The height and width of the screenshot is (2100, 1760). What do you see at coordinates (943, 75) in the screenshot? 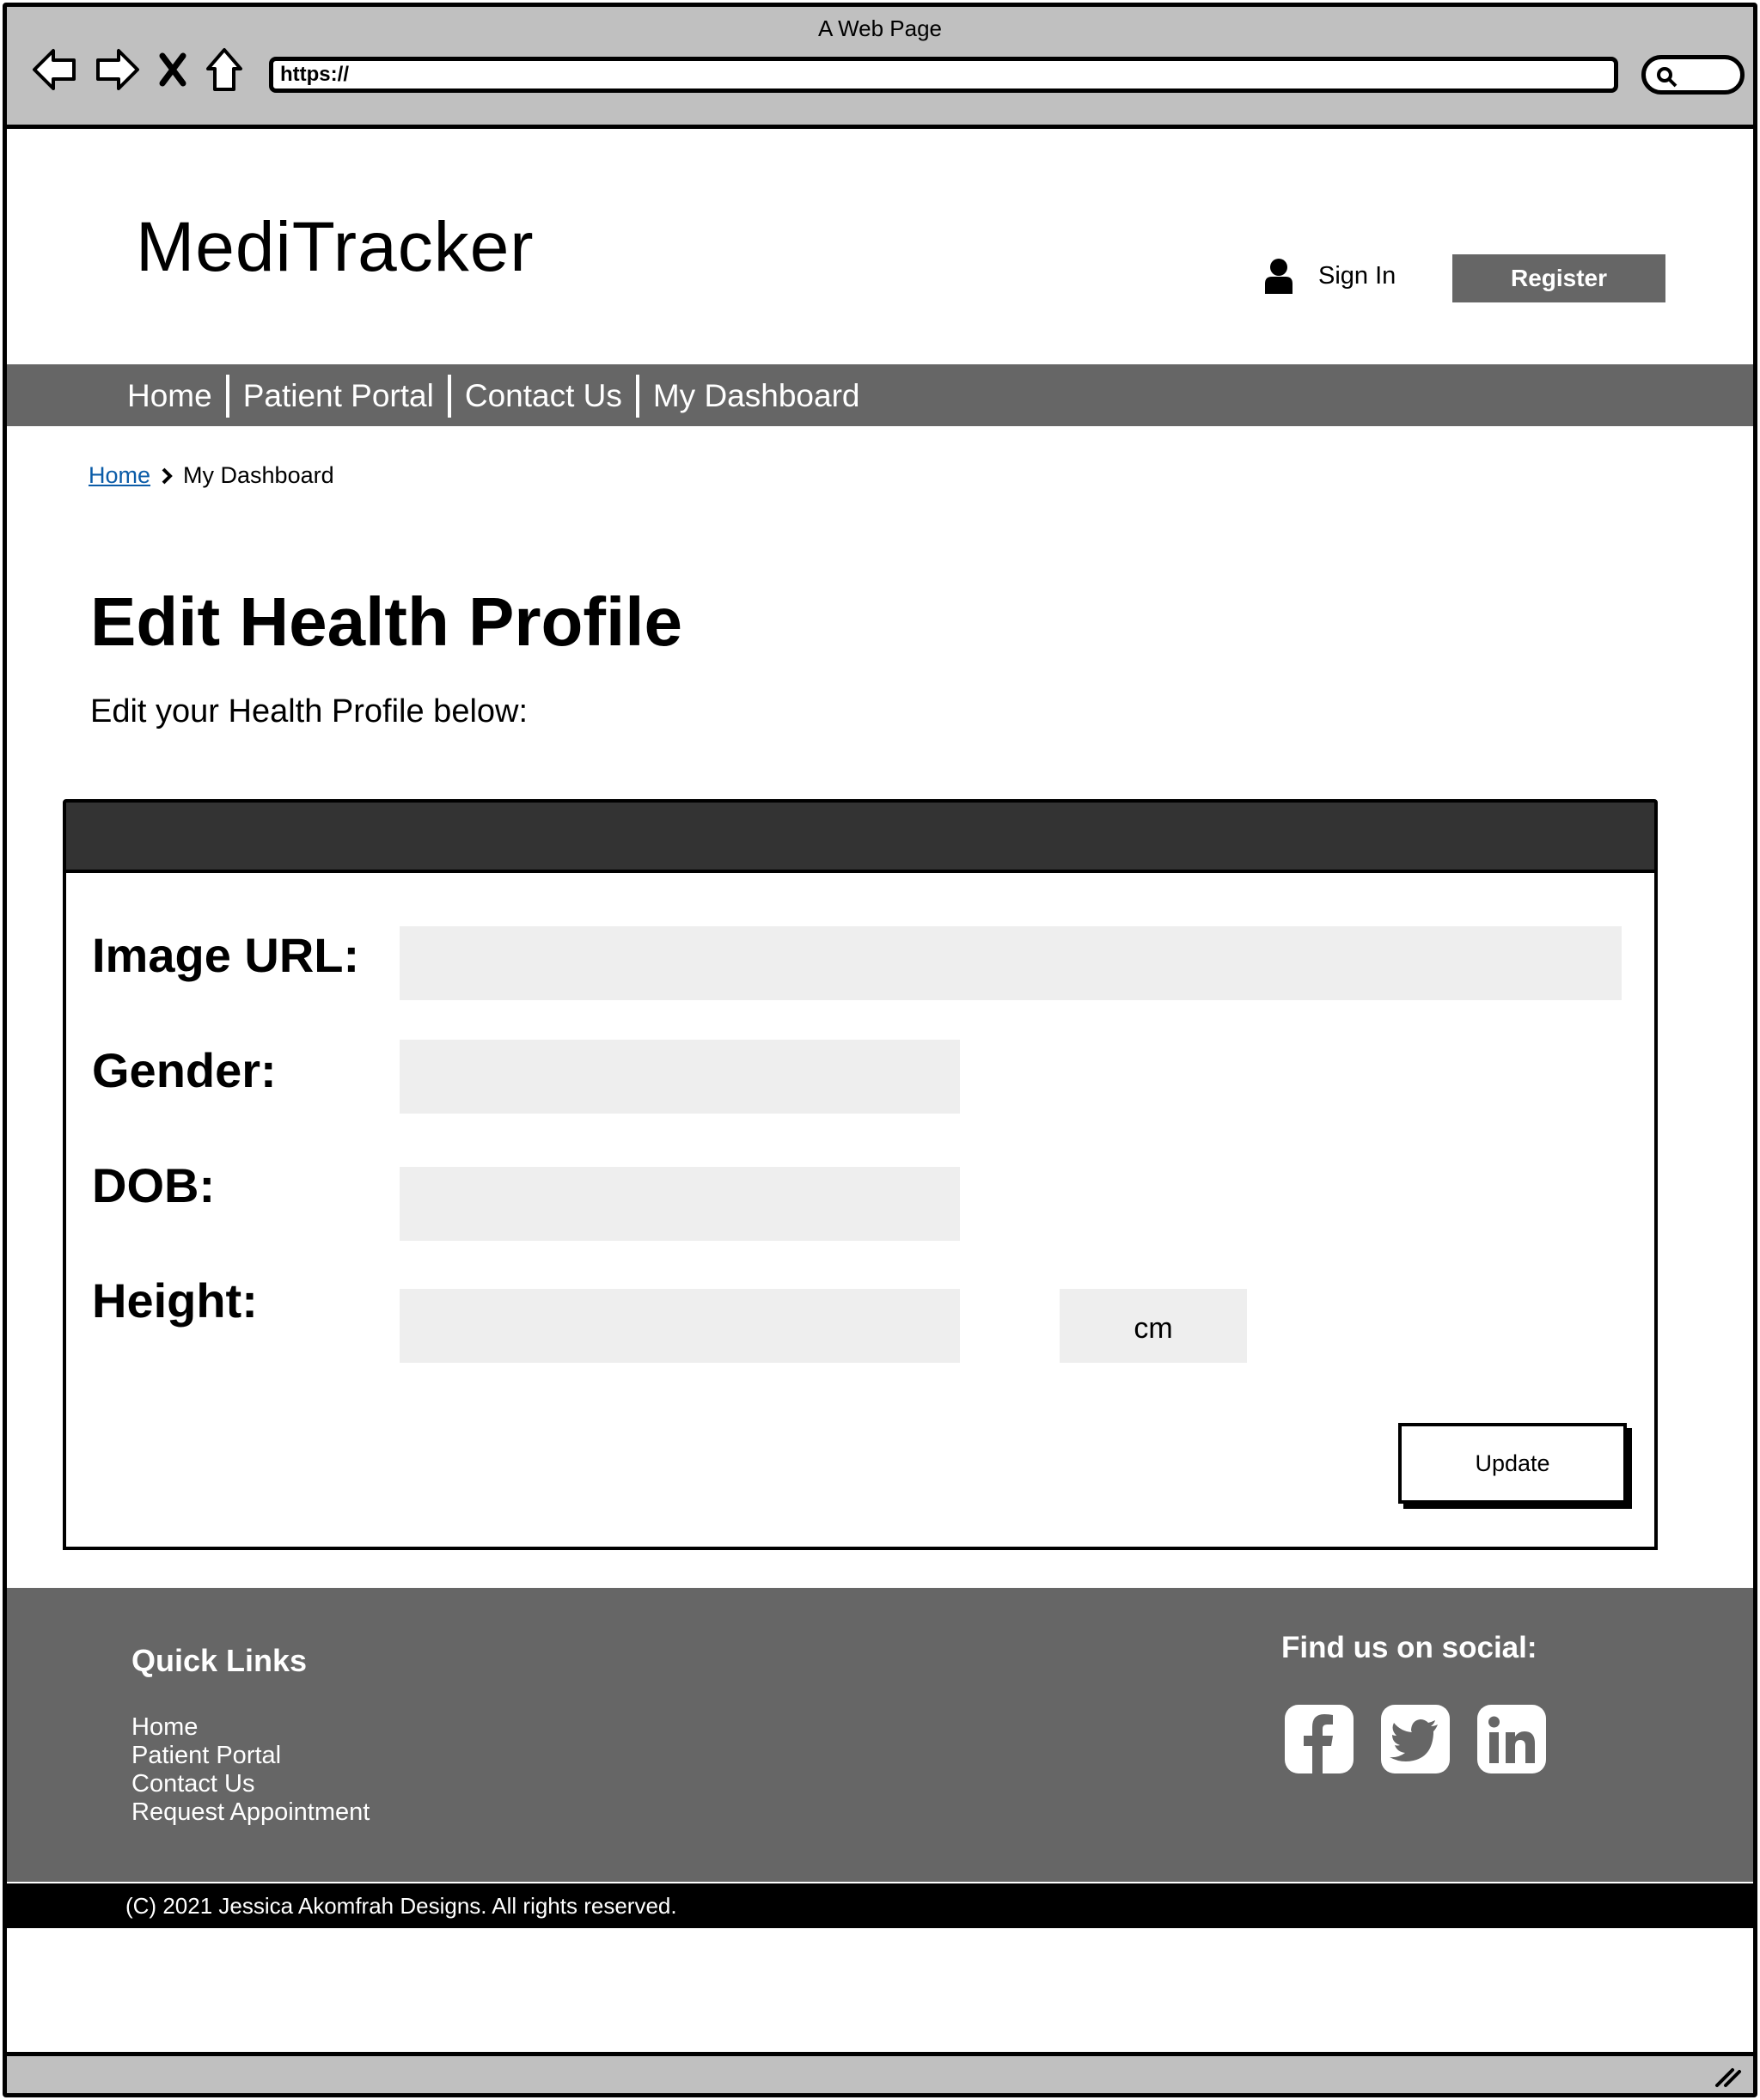
I see `url-bar: https://` at bounding box center [943, 75].